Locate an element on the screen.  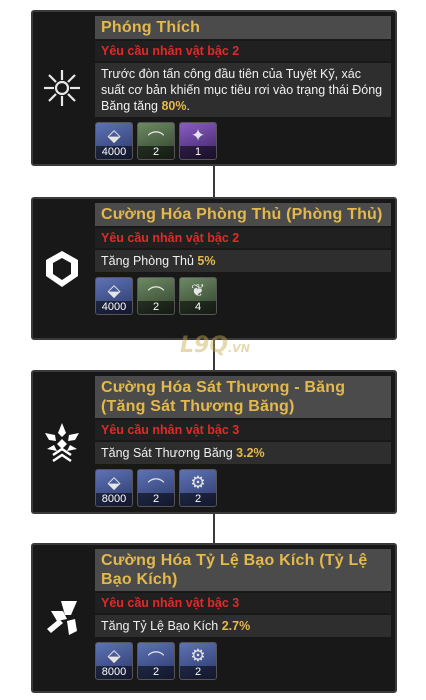
leaf-material-icon: ❦ is located at coordinates (198, 290).